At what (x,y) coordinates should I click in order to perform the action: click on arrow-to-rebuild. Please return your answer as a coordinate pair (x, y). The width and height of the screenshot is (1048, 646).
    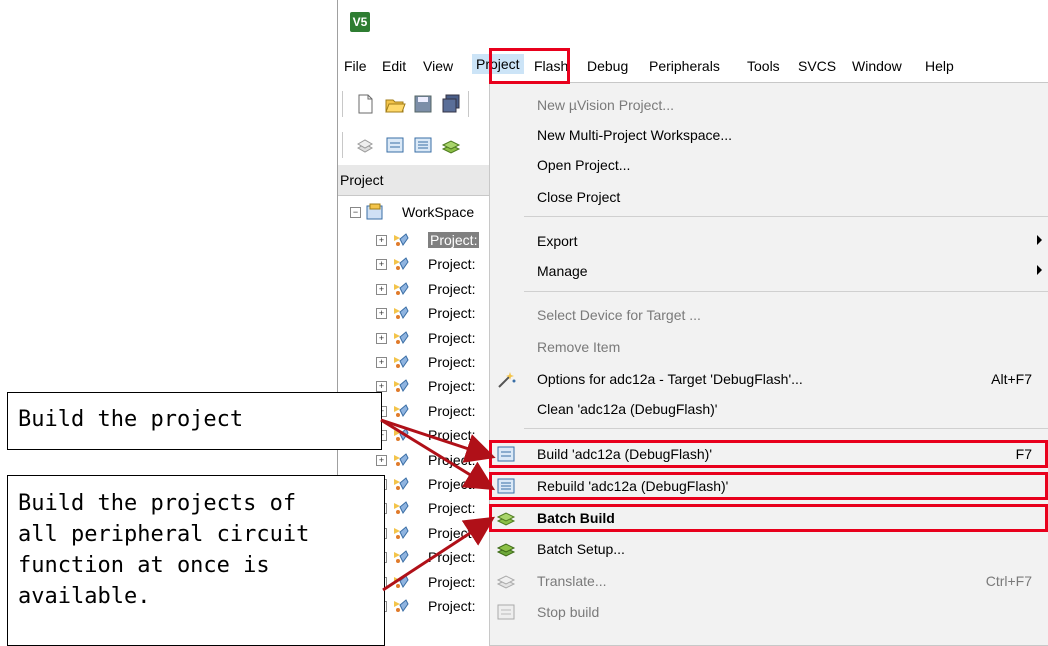
    Looking at the image, I should click on (438, 454).